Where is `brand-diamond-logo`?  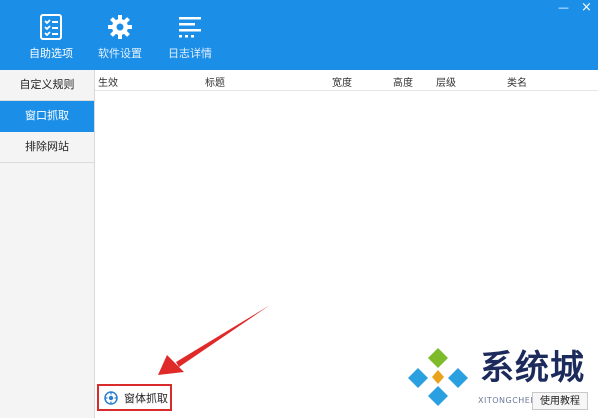 brand-diamond-logo is located at coordinates (438, 377).